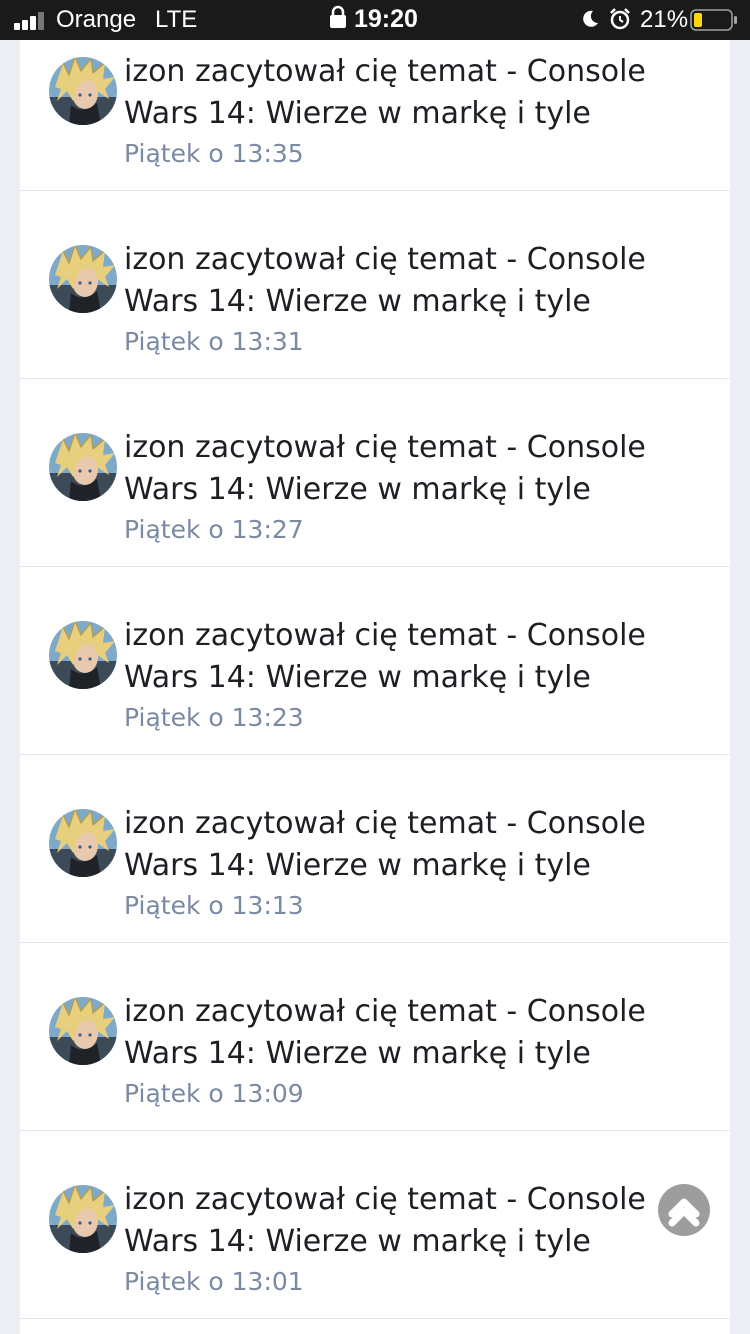 The height and width of the screenshot is (1334, 750). I want to click on scroll-to-top-button, so click(684, 1210).